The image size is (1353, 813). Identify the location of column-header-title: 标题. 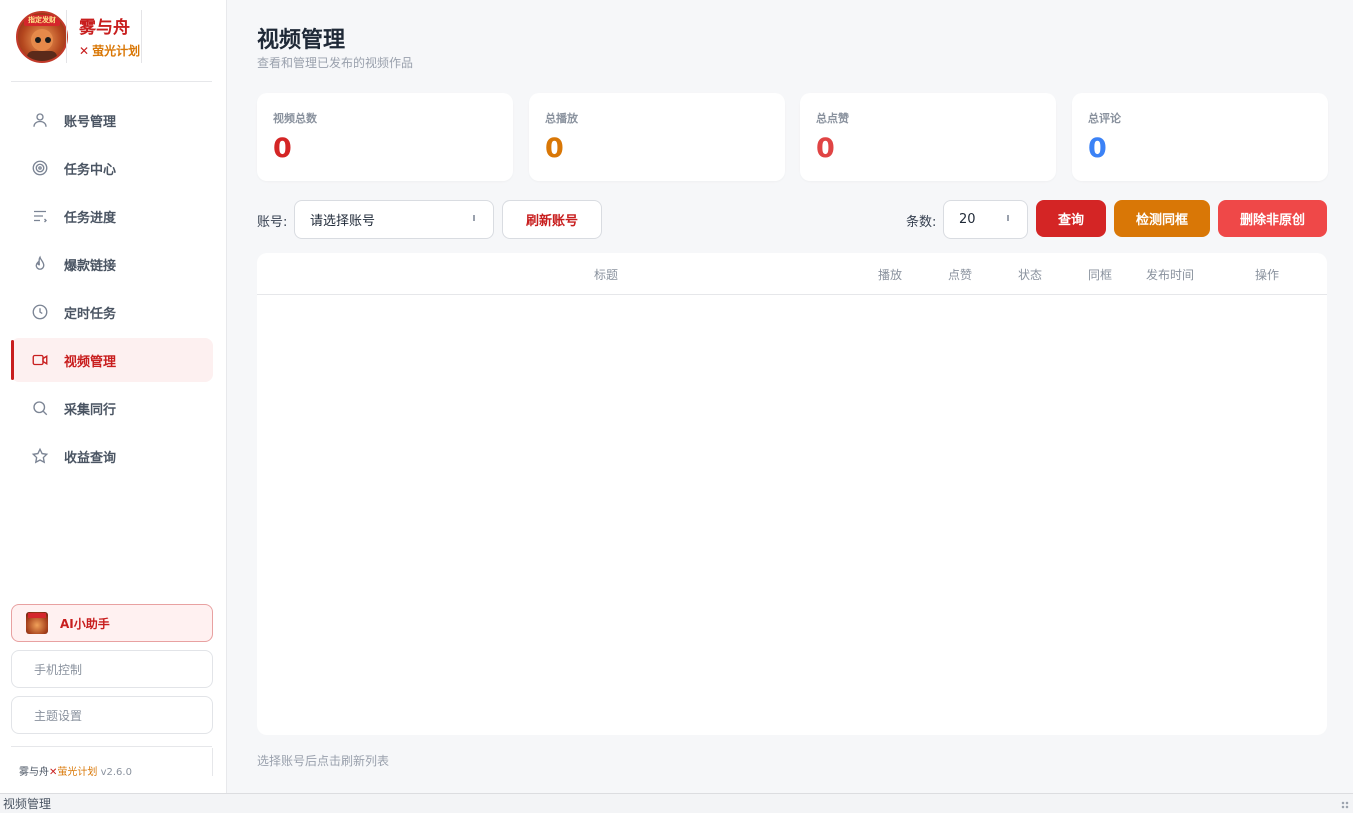
(606, 275).